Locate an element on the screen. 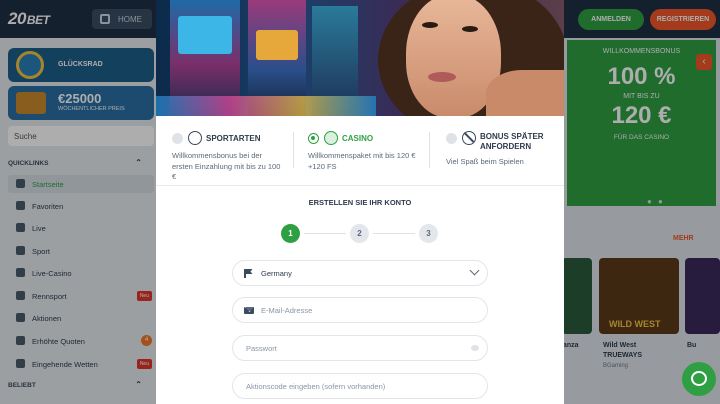  email-placeholder: E-Mail-Adresse is located at coordinates (287, 310).